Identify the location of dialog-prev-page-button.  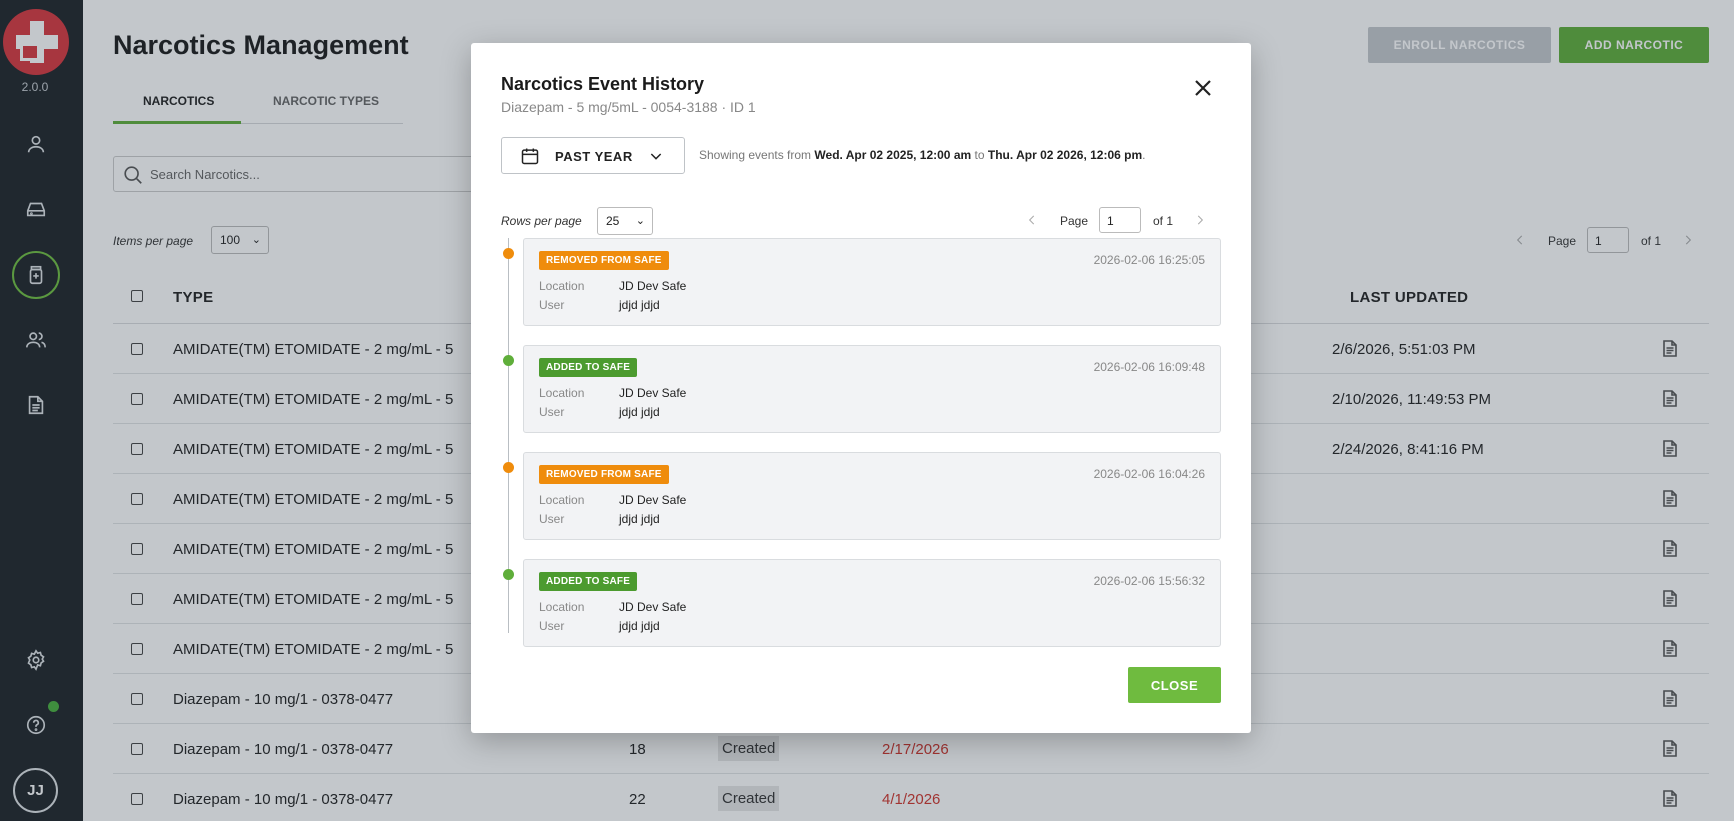
(1032, 220).